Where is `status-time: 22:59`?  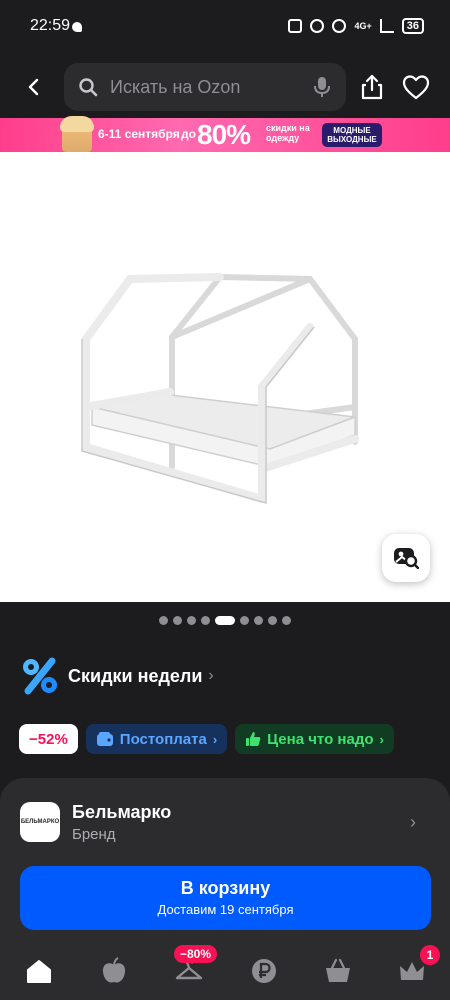 status-time: 22:59 is located at coordinates (50, 25).